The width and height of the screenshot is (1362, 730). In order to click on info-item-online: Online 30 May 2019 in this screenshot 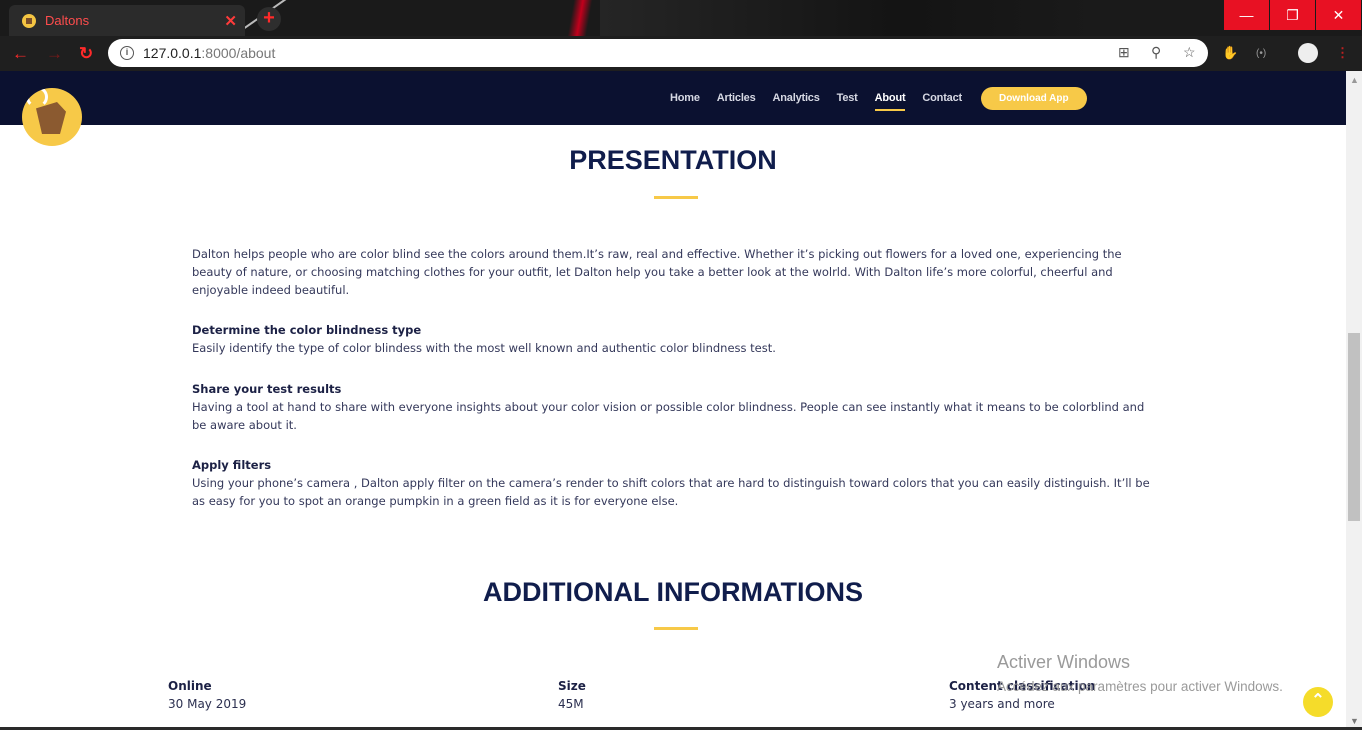, I will do `click(207, 695)`.